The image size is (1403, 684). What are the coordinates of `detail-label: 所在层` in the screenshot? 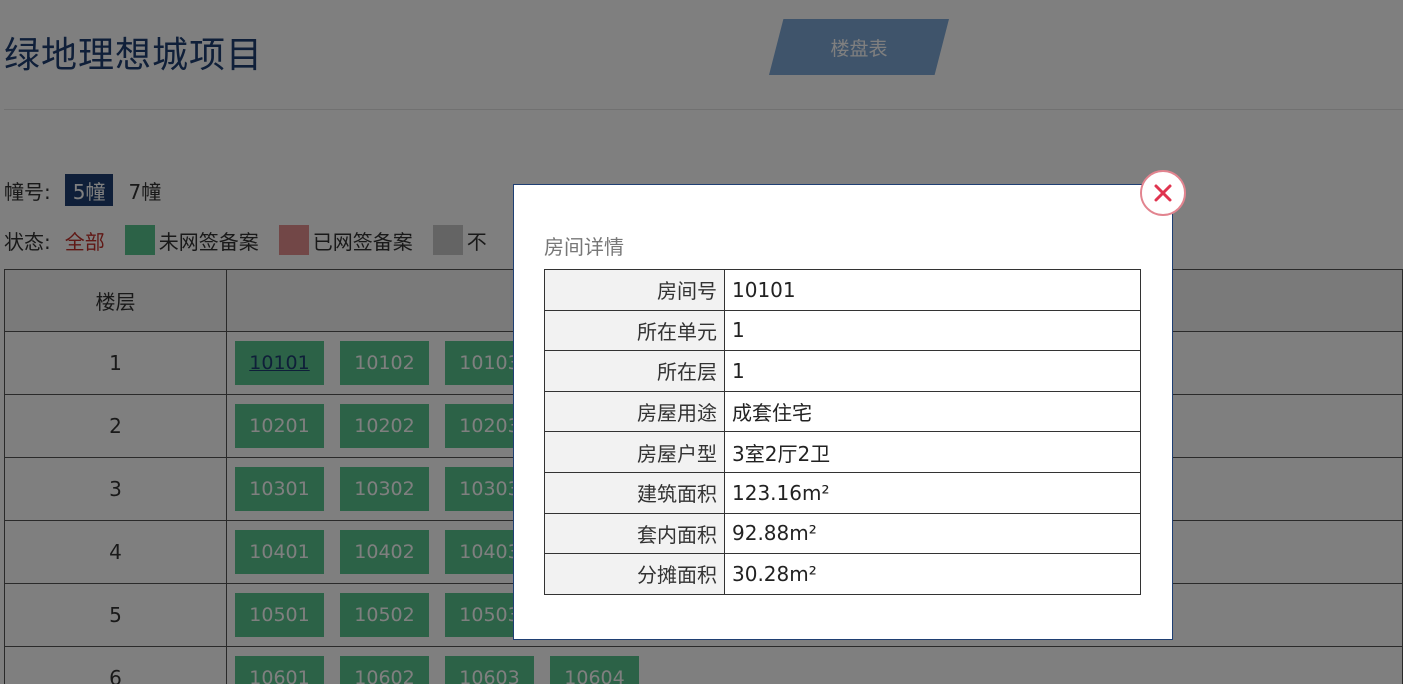 It's located at (634, 371).